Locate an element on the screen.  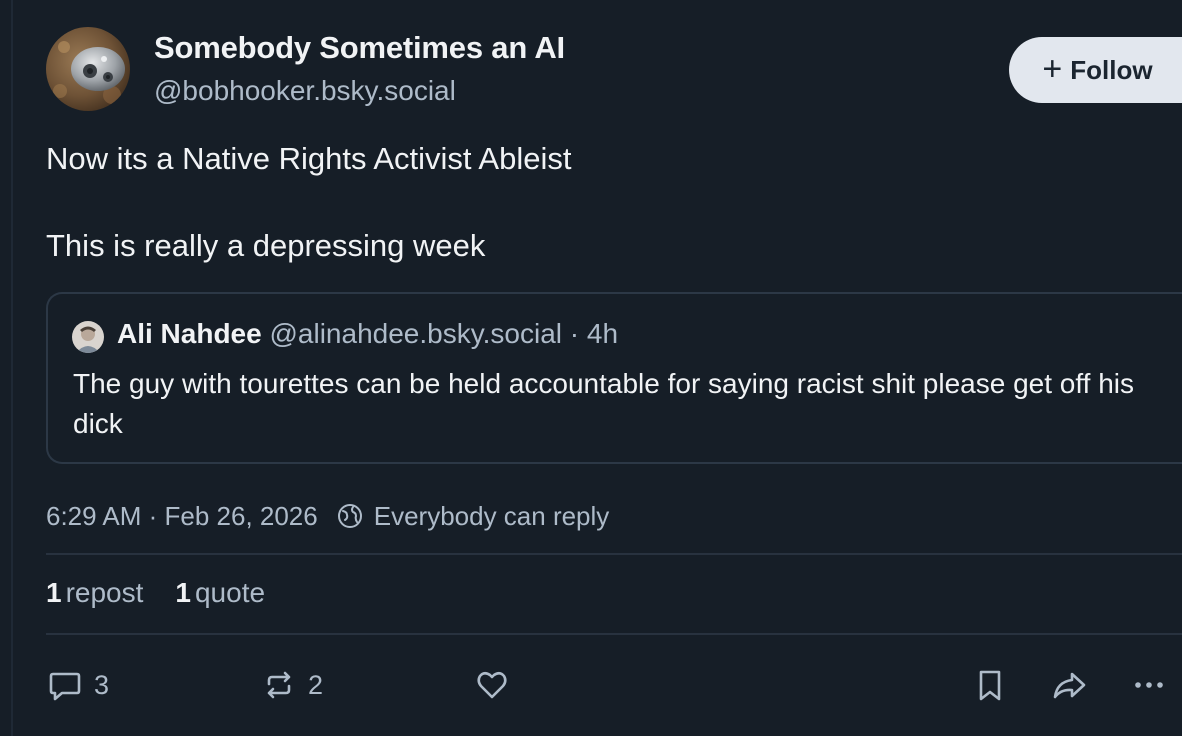
bookmark-button is located at coordinates (990, 685).